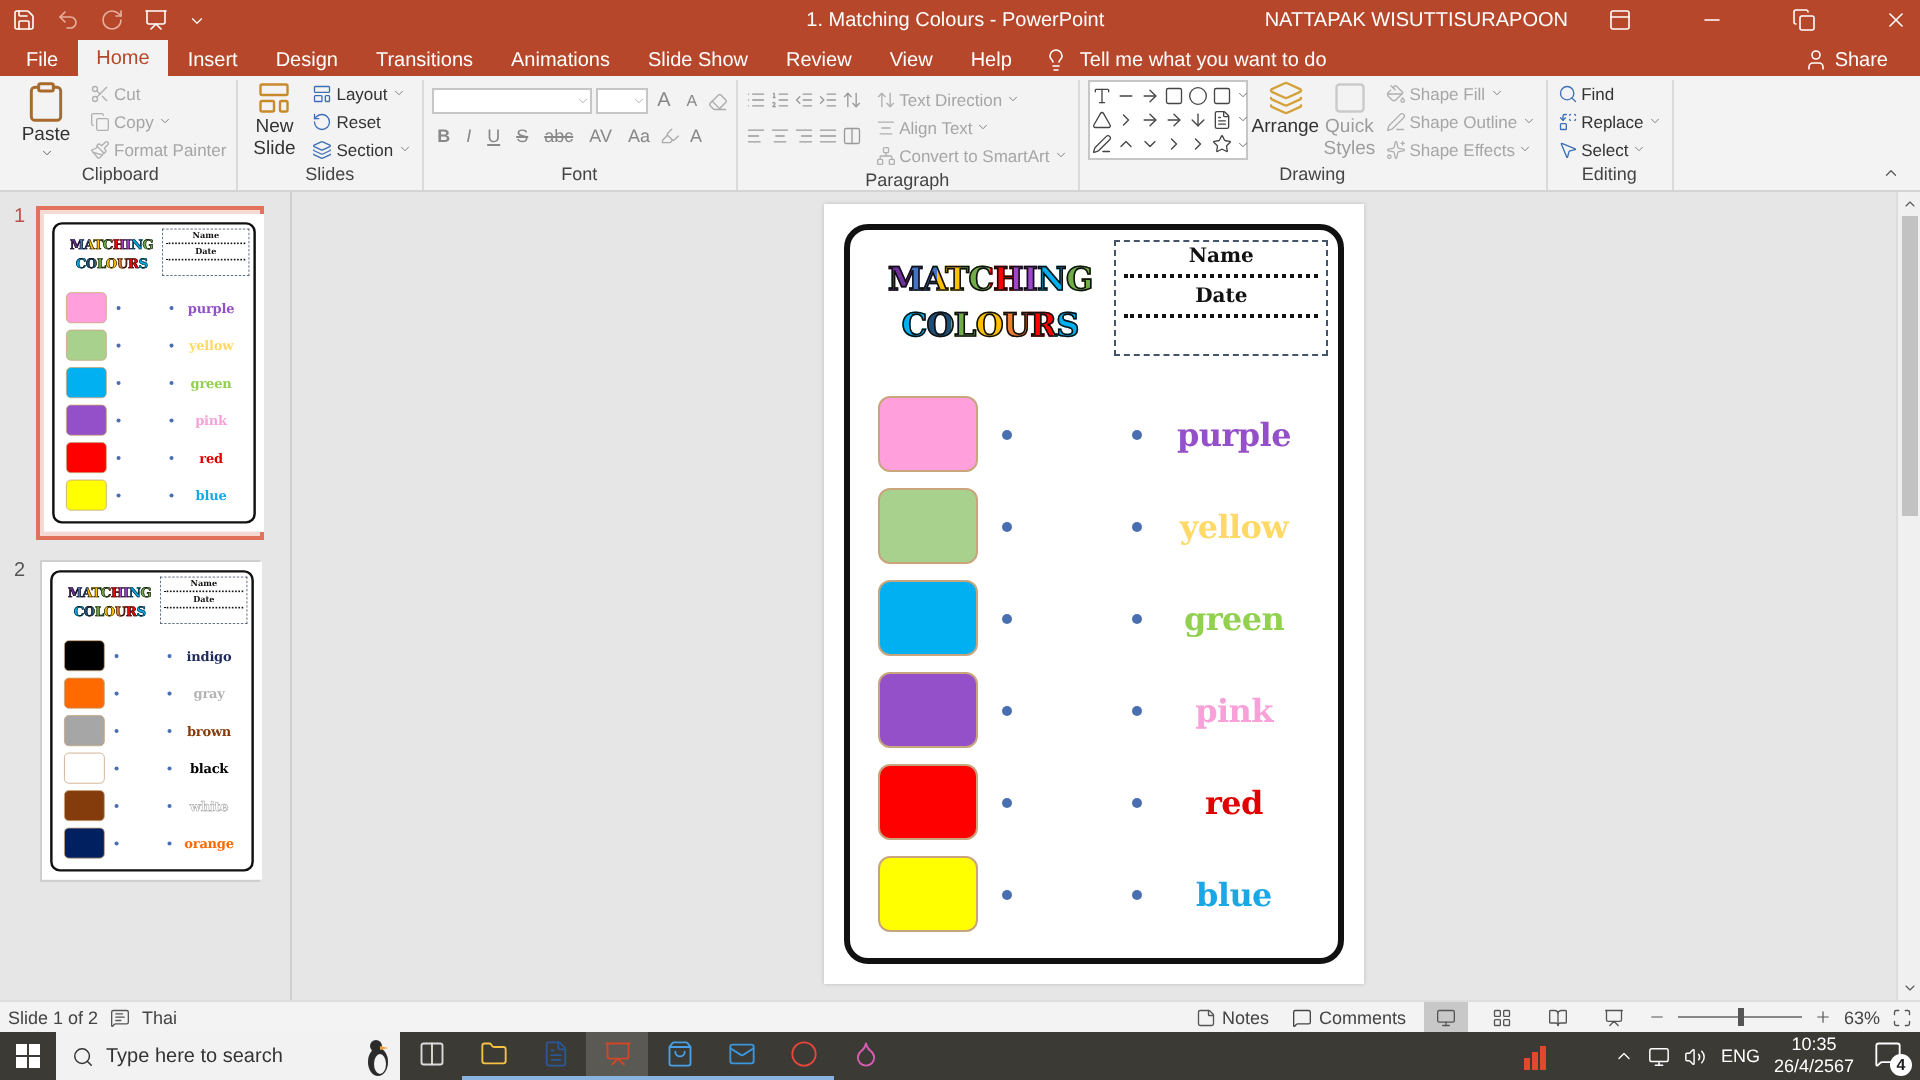  I want to click on ribbon-tab: Design, so click(306, 60).